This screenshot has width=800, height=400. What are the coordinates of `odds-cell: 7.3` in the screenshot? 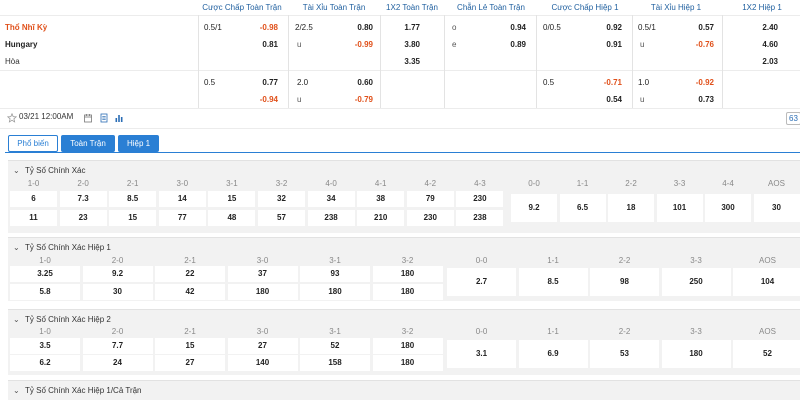 It's located at (83, 199).